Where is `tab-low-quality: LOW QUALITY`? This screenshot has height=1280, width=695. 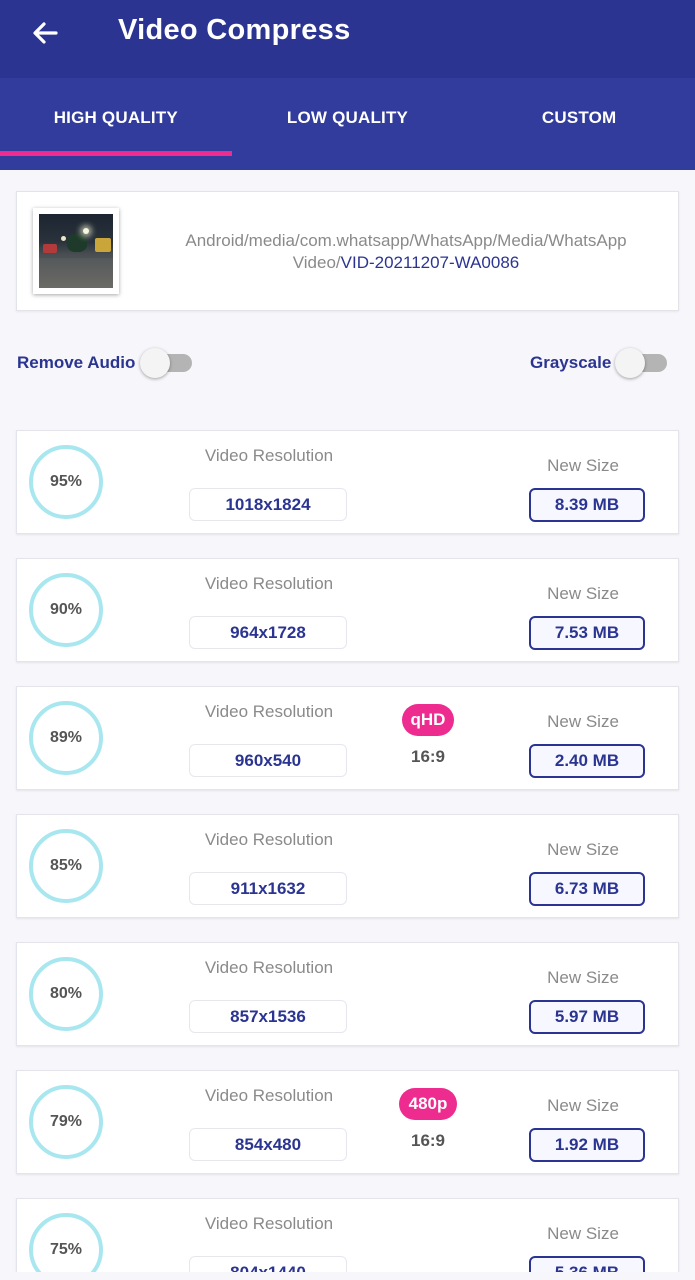
tab-low-quality: LOW QUALITY is located at coordinates (348, 124).